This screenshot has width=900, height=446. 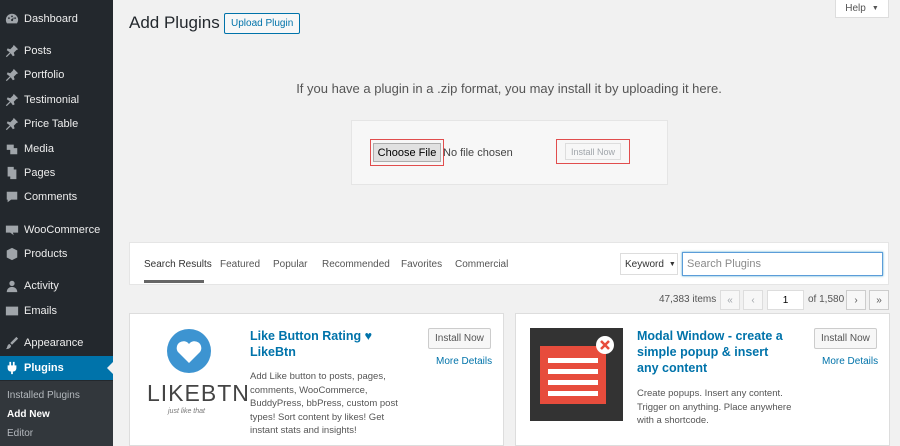 I want to click on media-icon, so click(x=12, y=149).